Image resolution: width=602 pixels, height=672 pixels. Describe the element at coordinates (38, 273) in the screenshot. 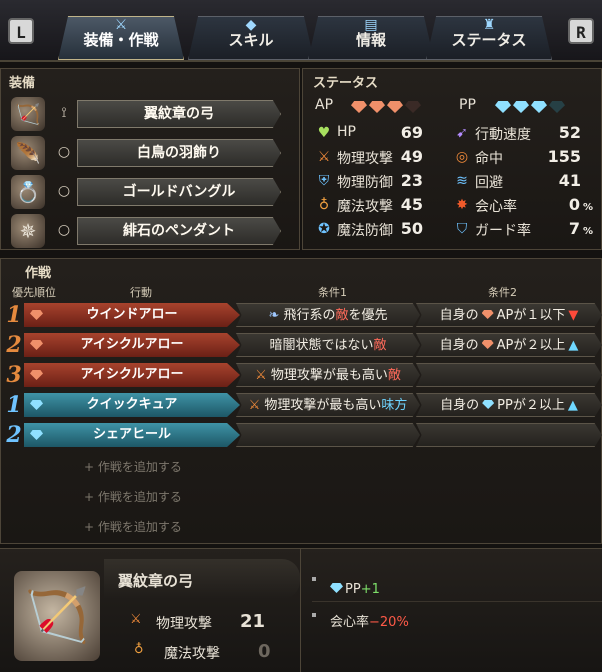

I see `tactics-title: 作戦` at that location.